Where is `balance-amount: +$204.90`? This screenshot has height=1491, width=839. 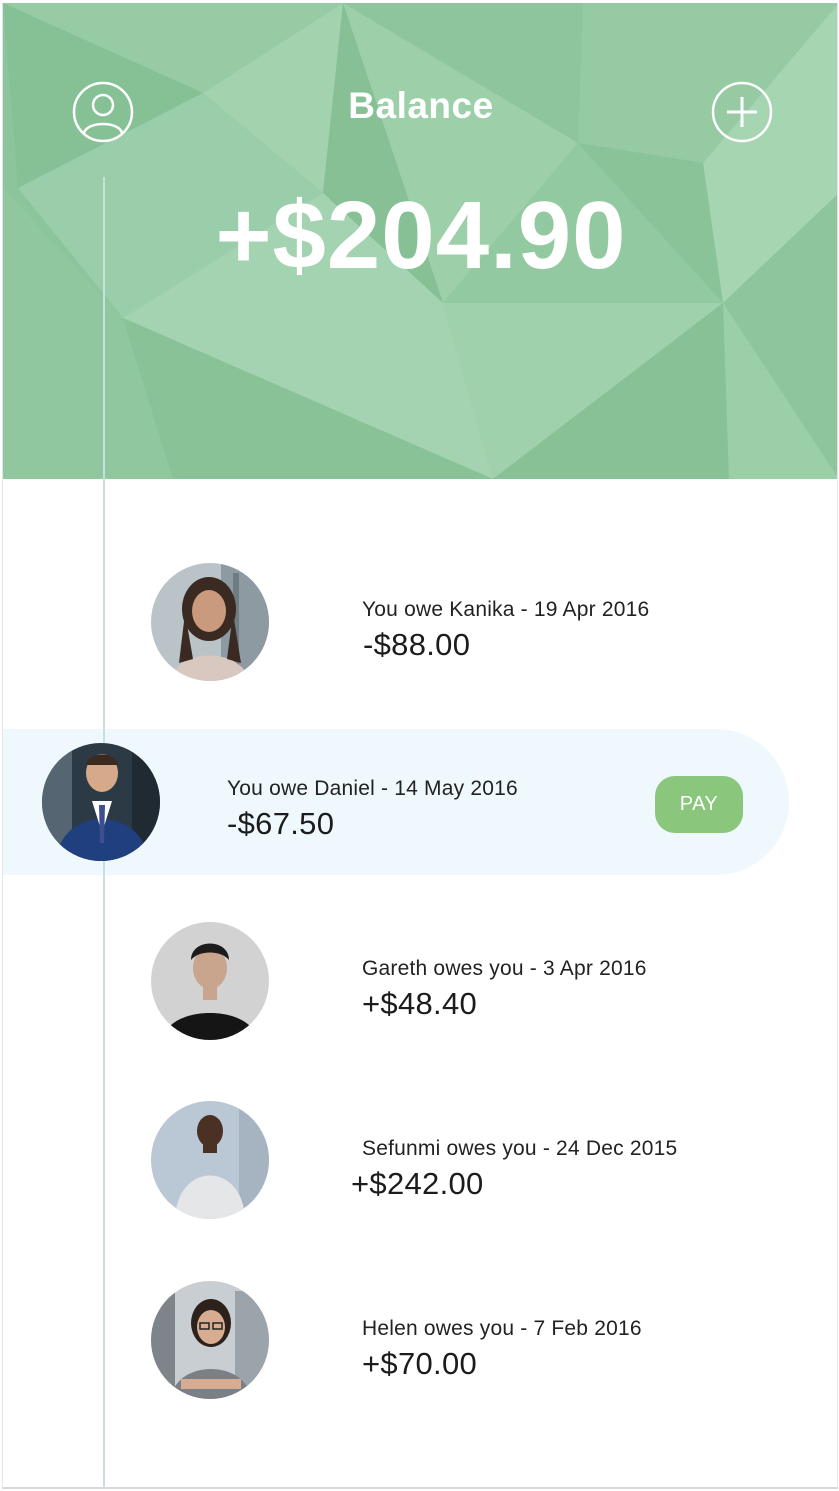 balance-amount: +$204.90 is located at coordinates (421, 235).